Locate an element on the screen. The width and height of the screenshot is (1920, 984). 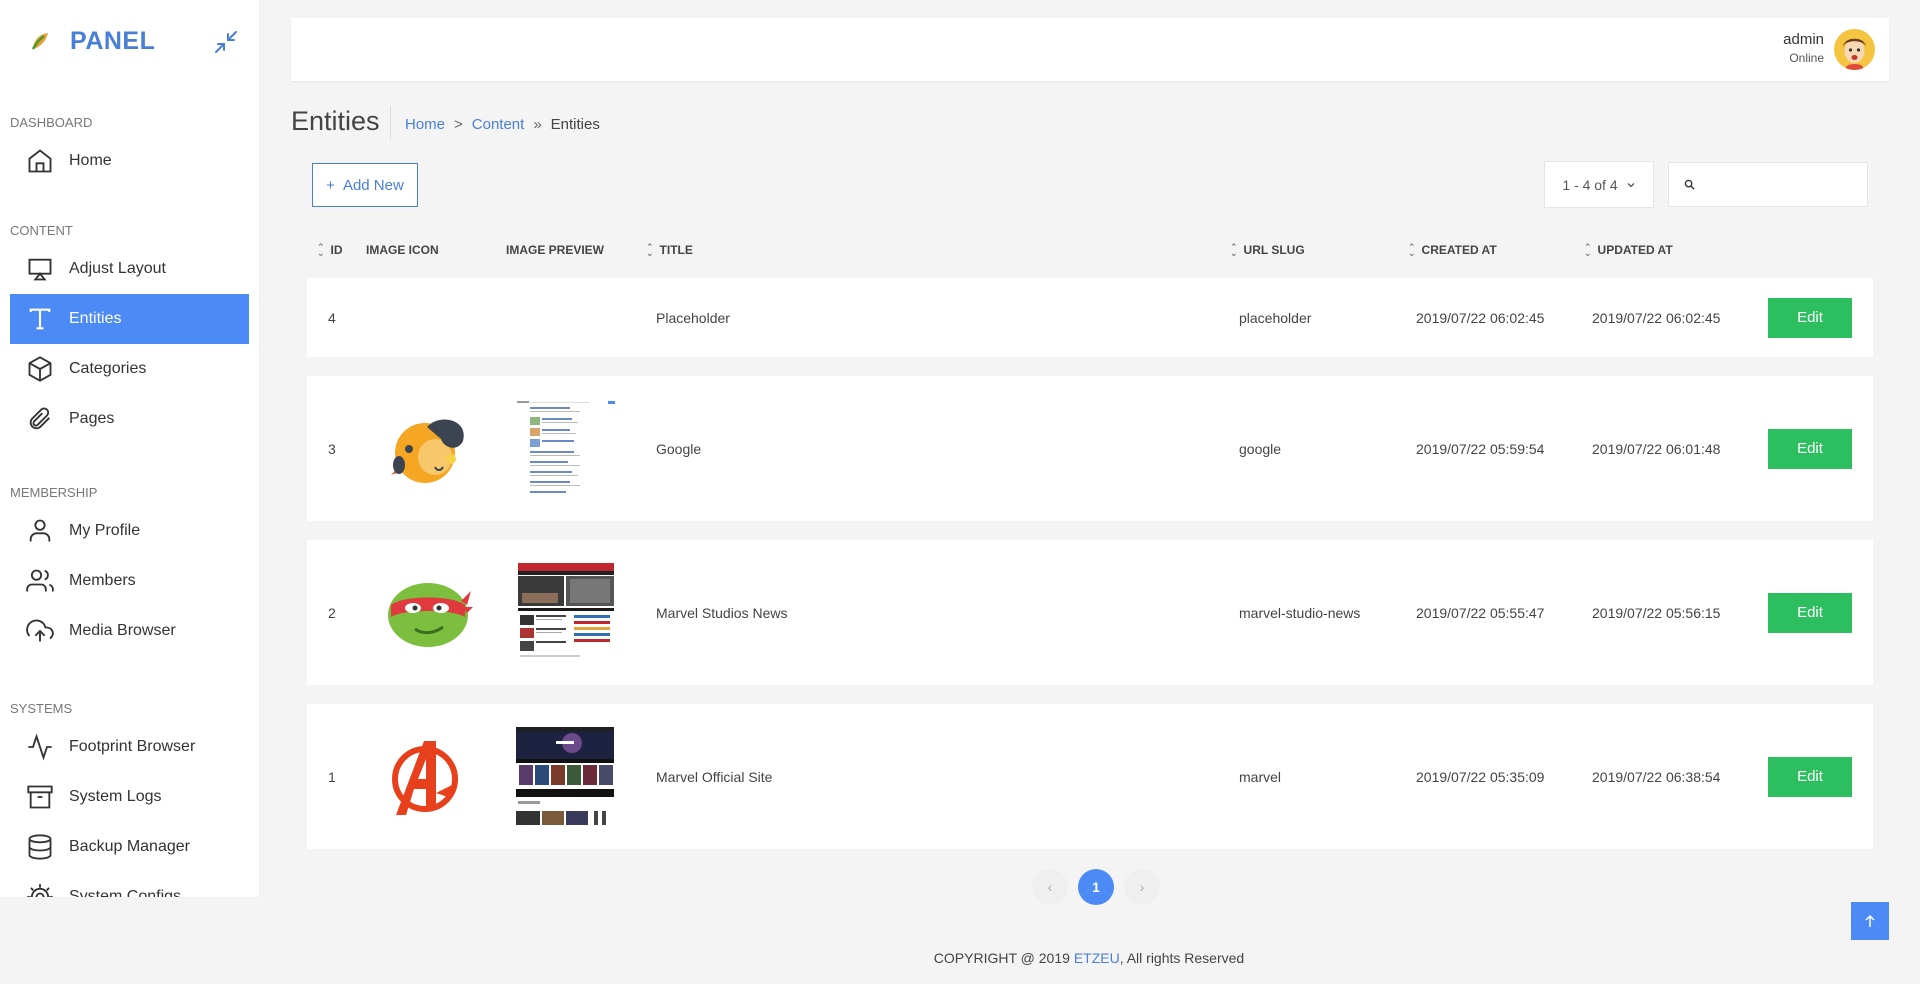
sidebar-item-members: Members is located at coordinates (129, 581).